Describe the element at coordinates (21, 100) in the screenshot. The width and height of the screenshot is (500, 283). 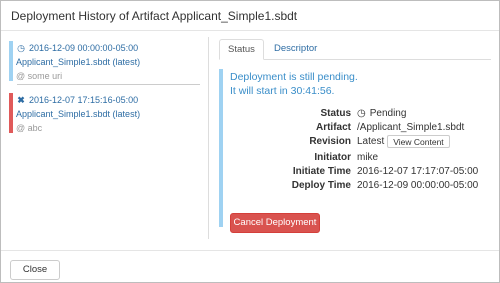
I see `cross-icon: ✖` at that location.